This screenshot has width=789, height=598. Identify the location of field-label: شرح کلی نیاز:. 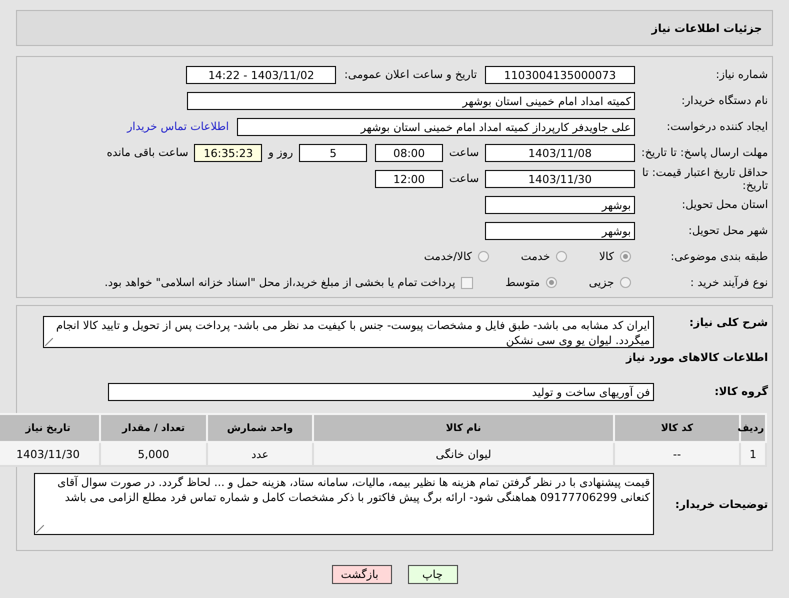
(728, 322).